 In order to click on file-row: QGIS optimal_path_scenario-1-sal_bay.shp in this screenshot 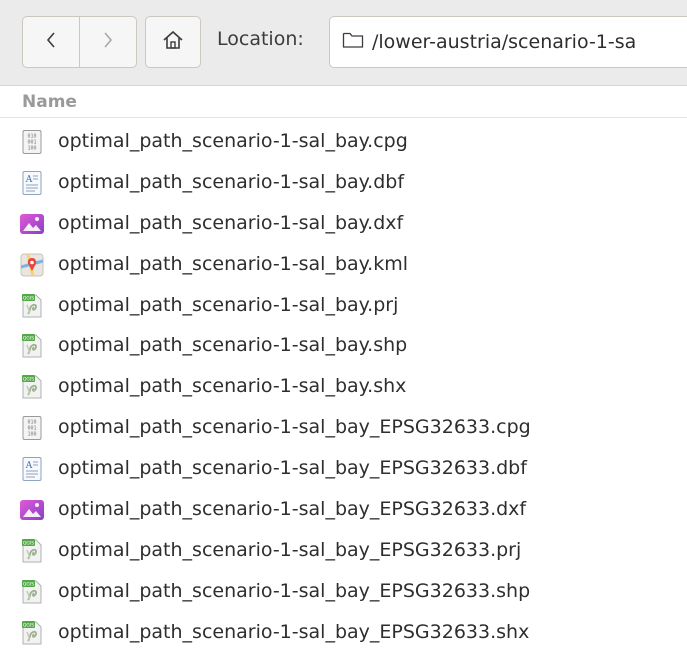, I will do `click(343, 345)`.